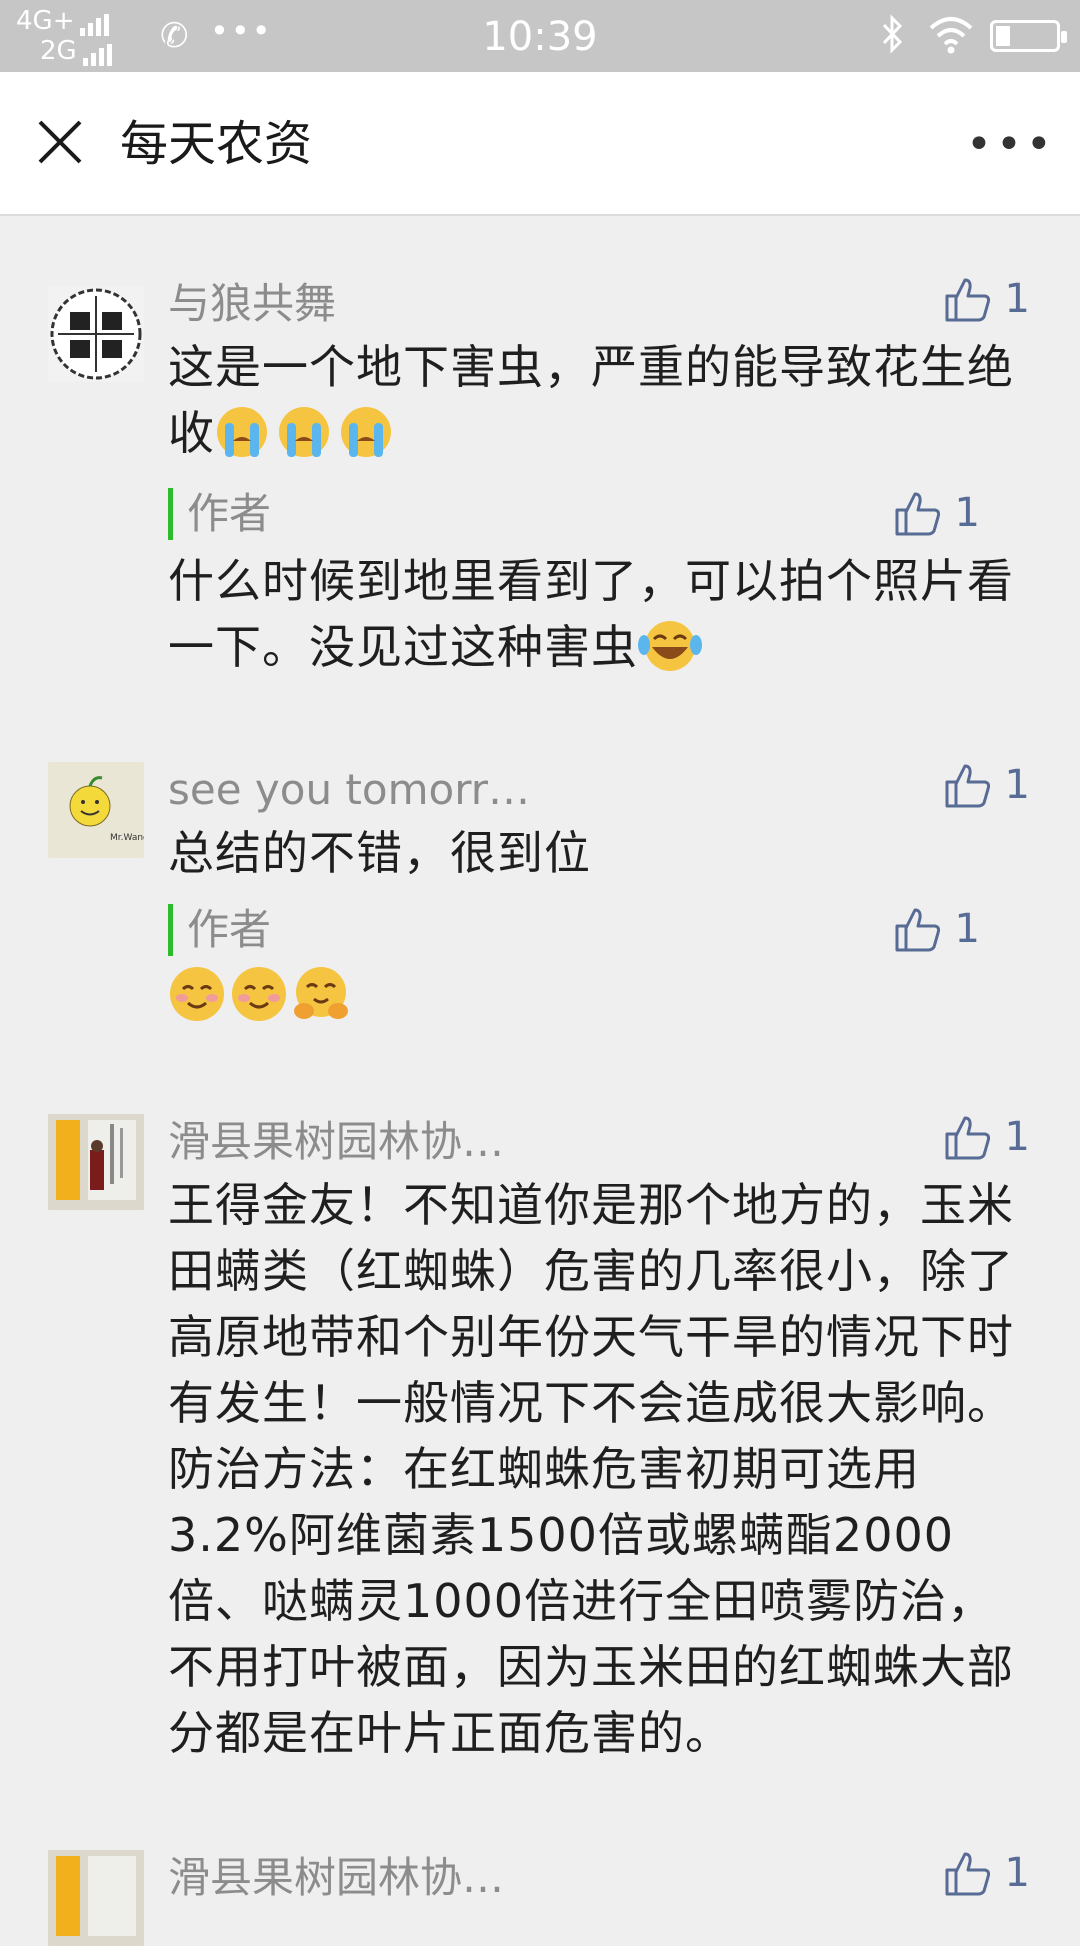  Describe the element at coordinates (599, 997) in the screenshot. I see `reply-text` at that location.